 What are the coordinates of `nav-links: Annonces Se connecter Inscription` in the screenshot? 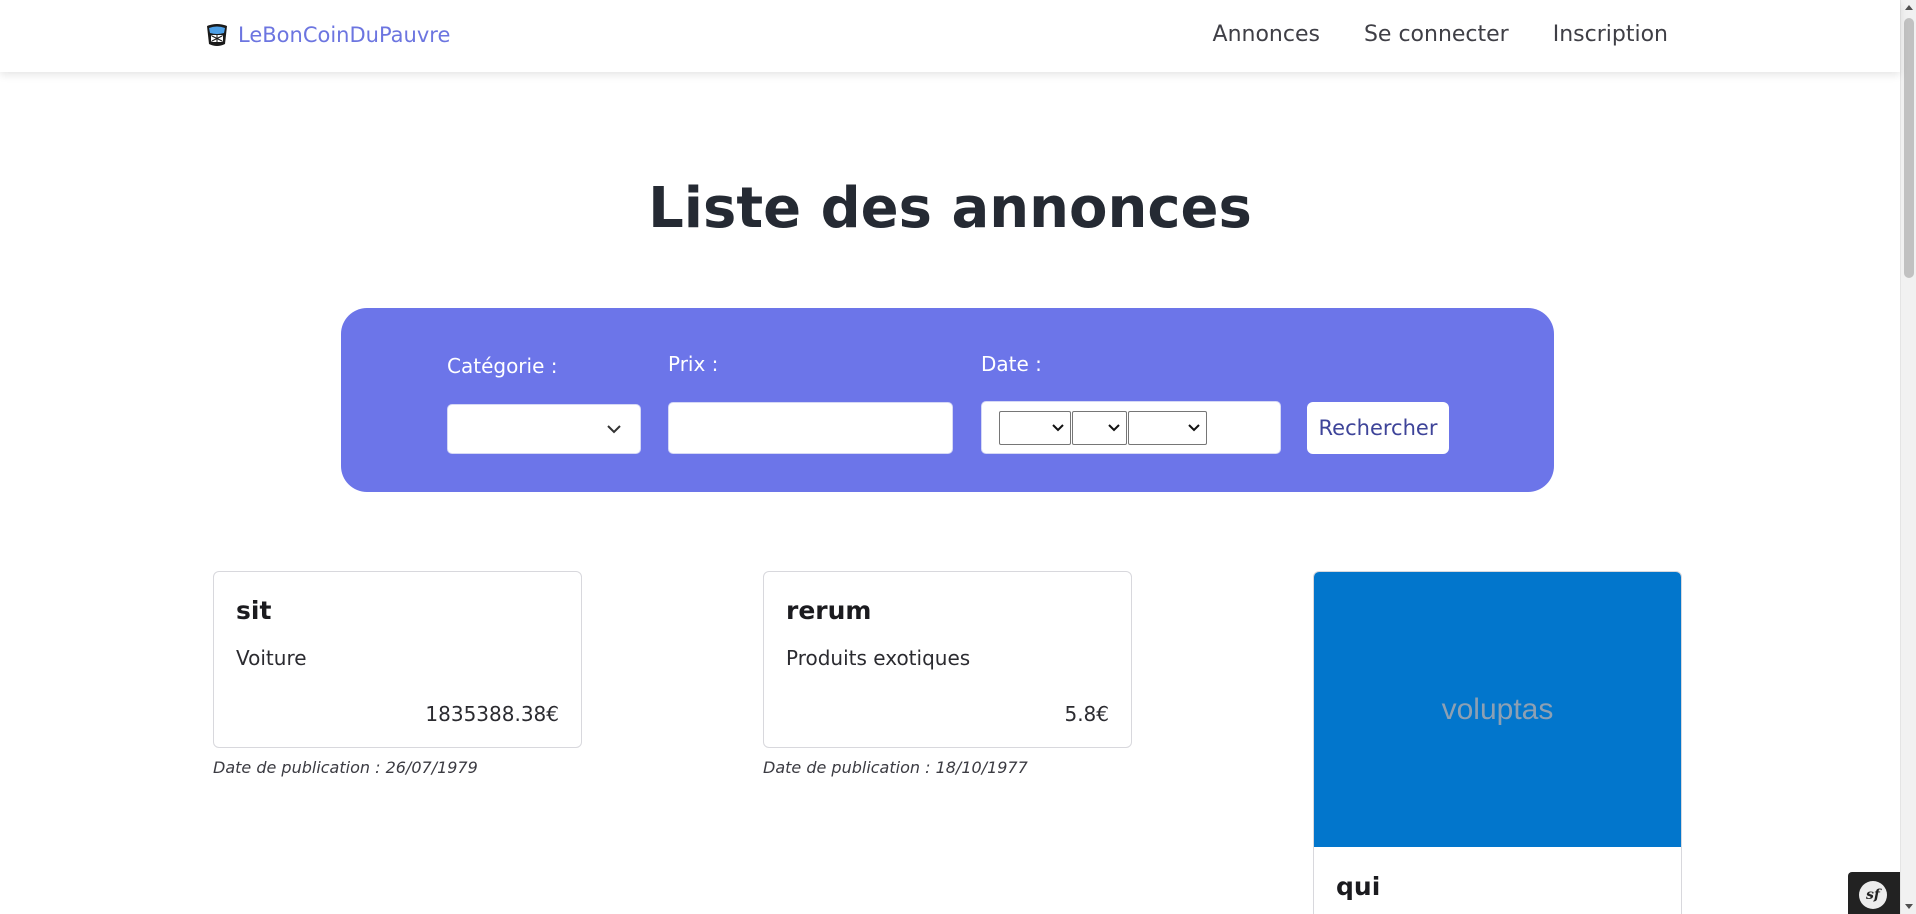 It's located at (1440, 35).